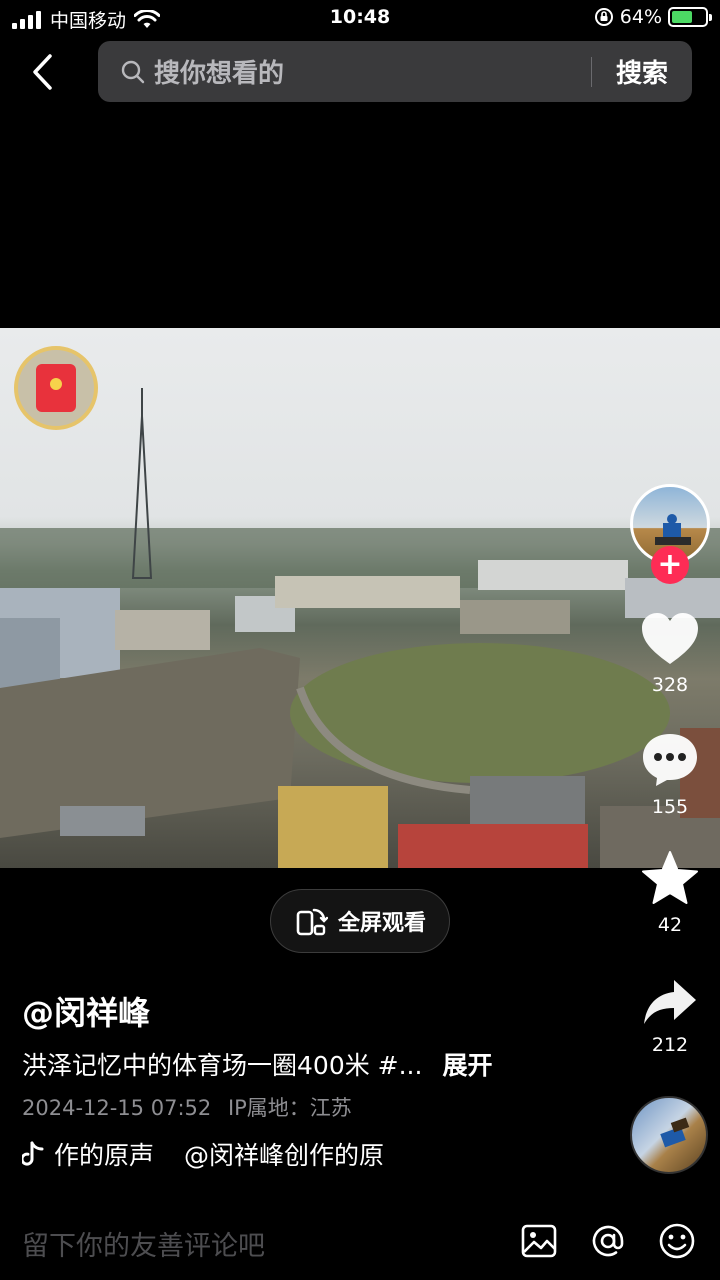 The width and height of the screenshot is (720, 1280). What do you see at coordinates (677, 1241) in the screenshot?
I see `emoji-icon` at bounding box center [677, 1241].